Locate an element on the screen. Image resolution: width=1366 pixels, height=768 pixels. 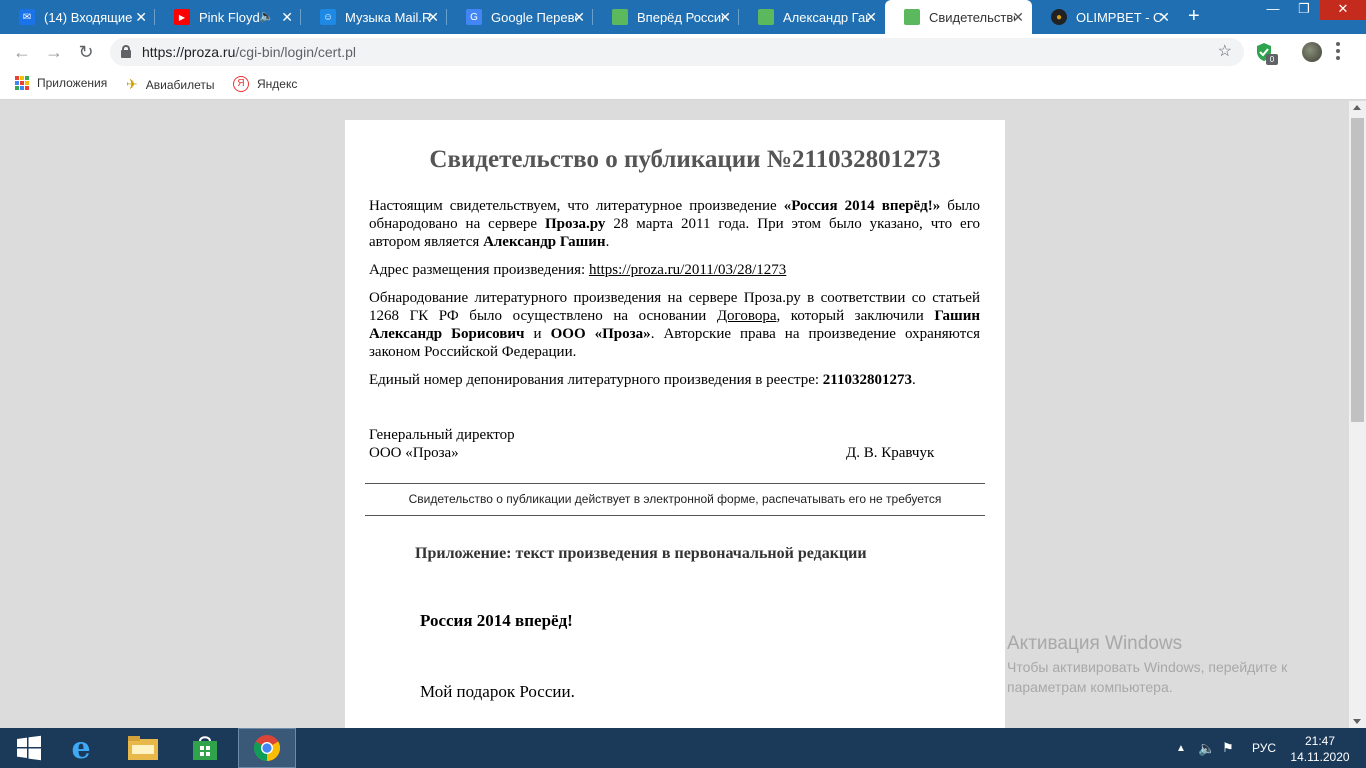
bookmark-star-icon: ☆ is located at coordinates (1225, 51).